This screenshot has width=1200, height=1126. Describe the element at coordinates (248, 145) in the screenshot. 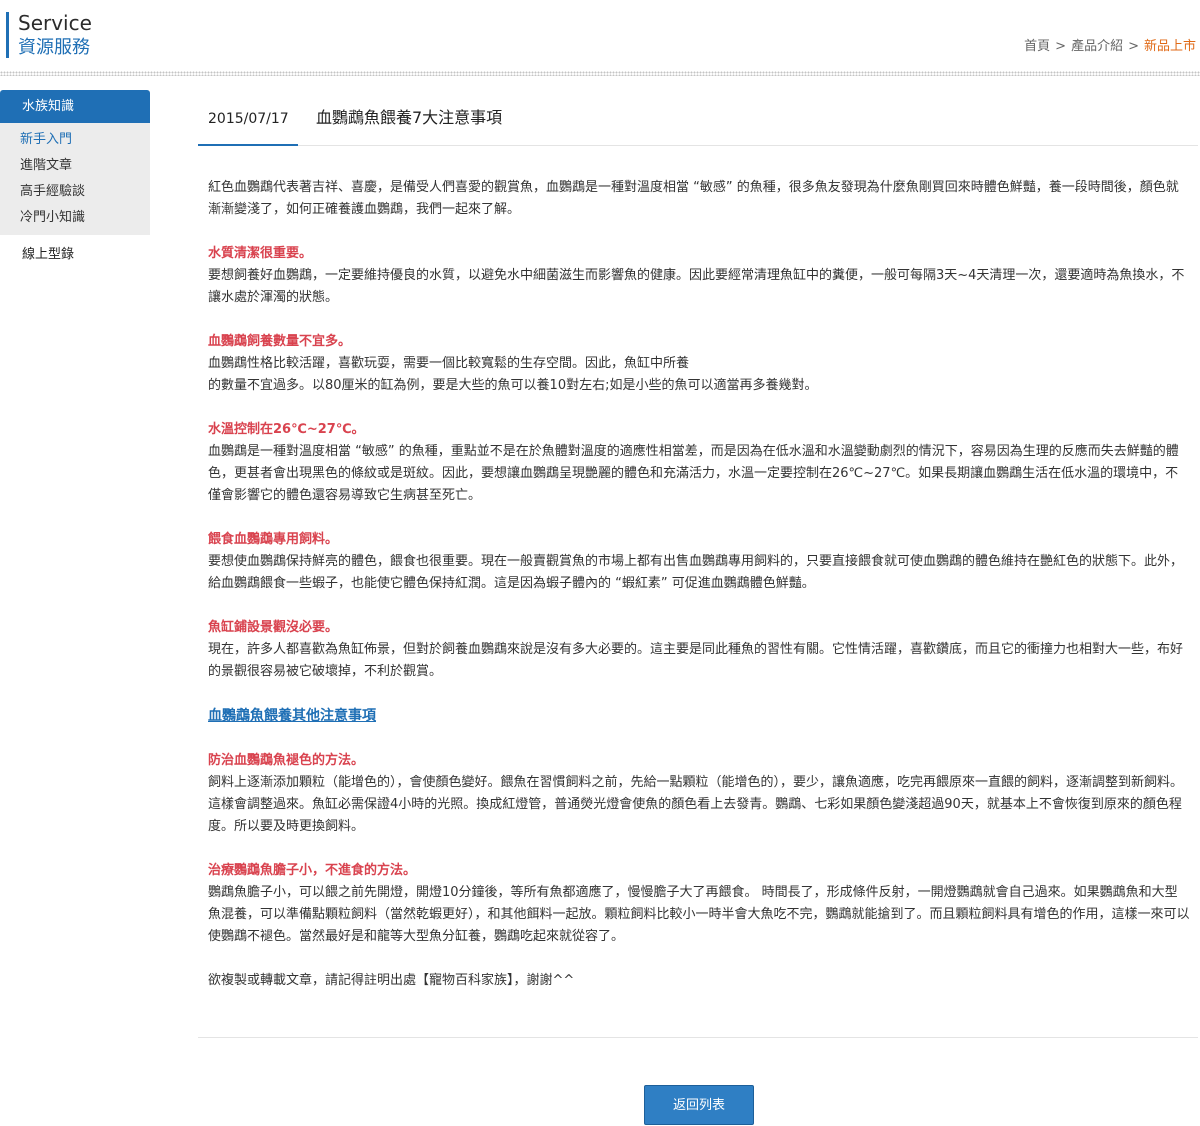

I see `title-accent-underline` at that location.